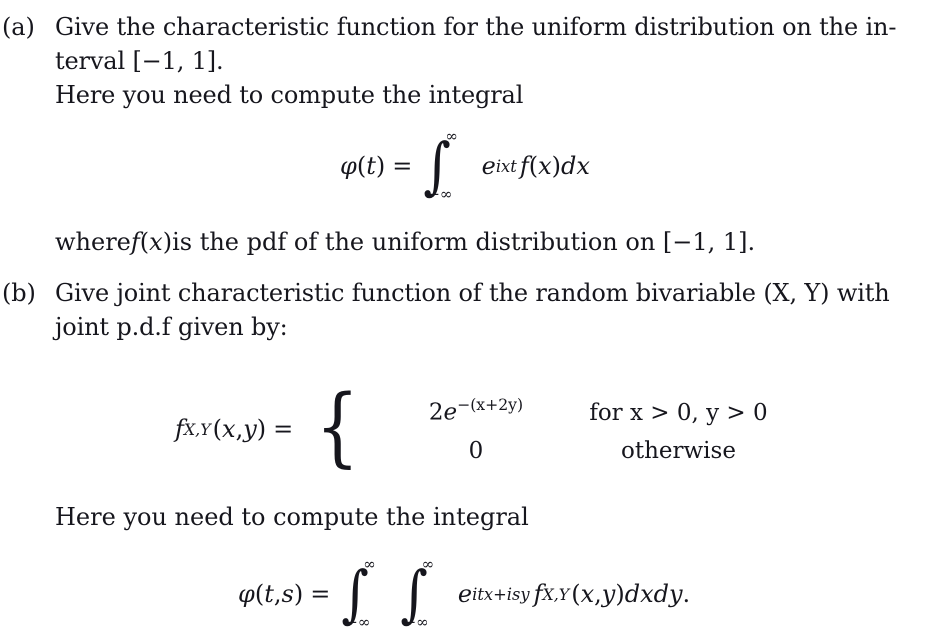  Describe the element at coordinates (259, 594) in the screenshot. I see `equation-b-lhs-open: (` at that location.